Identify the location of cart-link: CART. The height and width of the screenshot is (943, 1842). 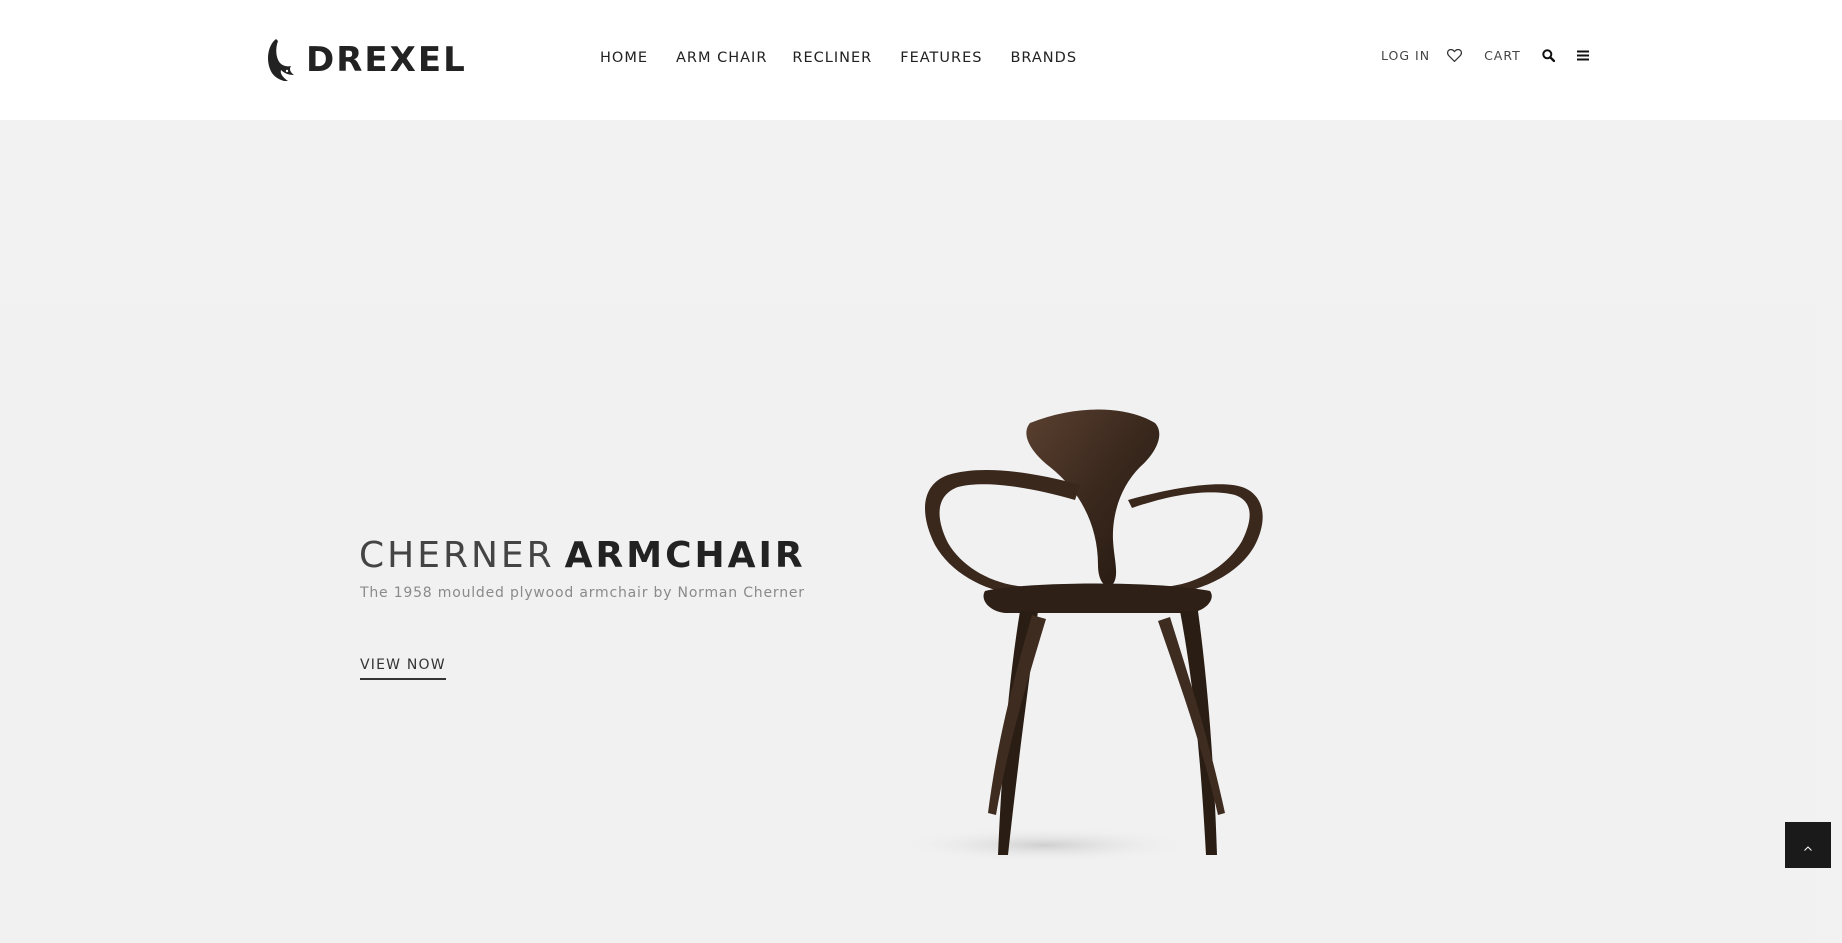
(1502, 55).